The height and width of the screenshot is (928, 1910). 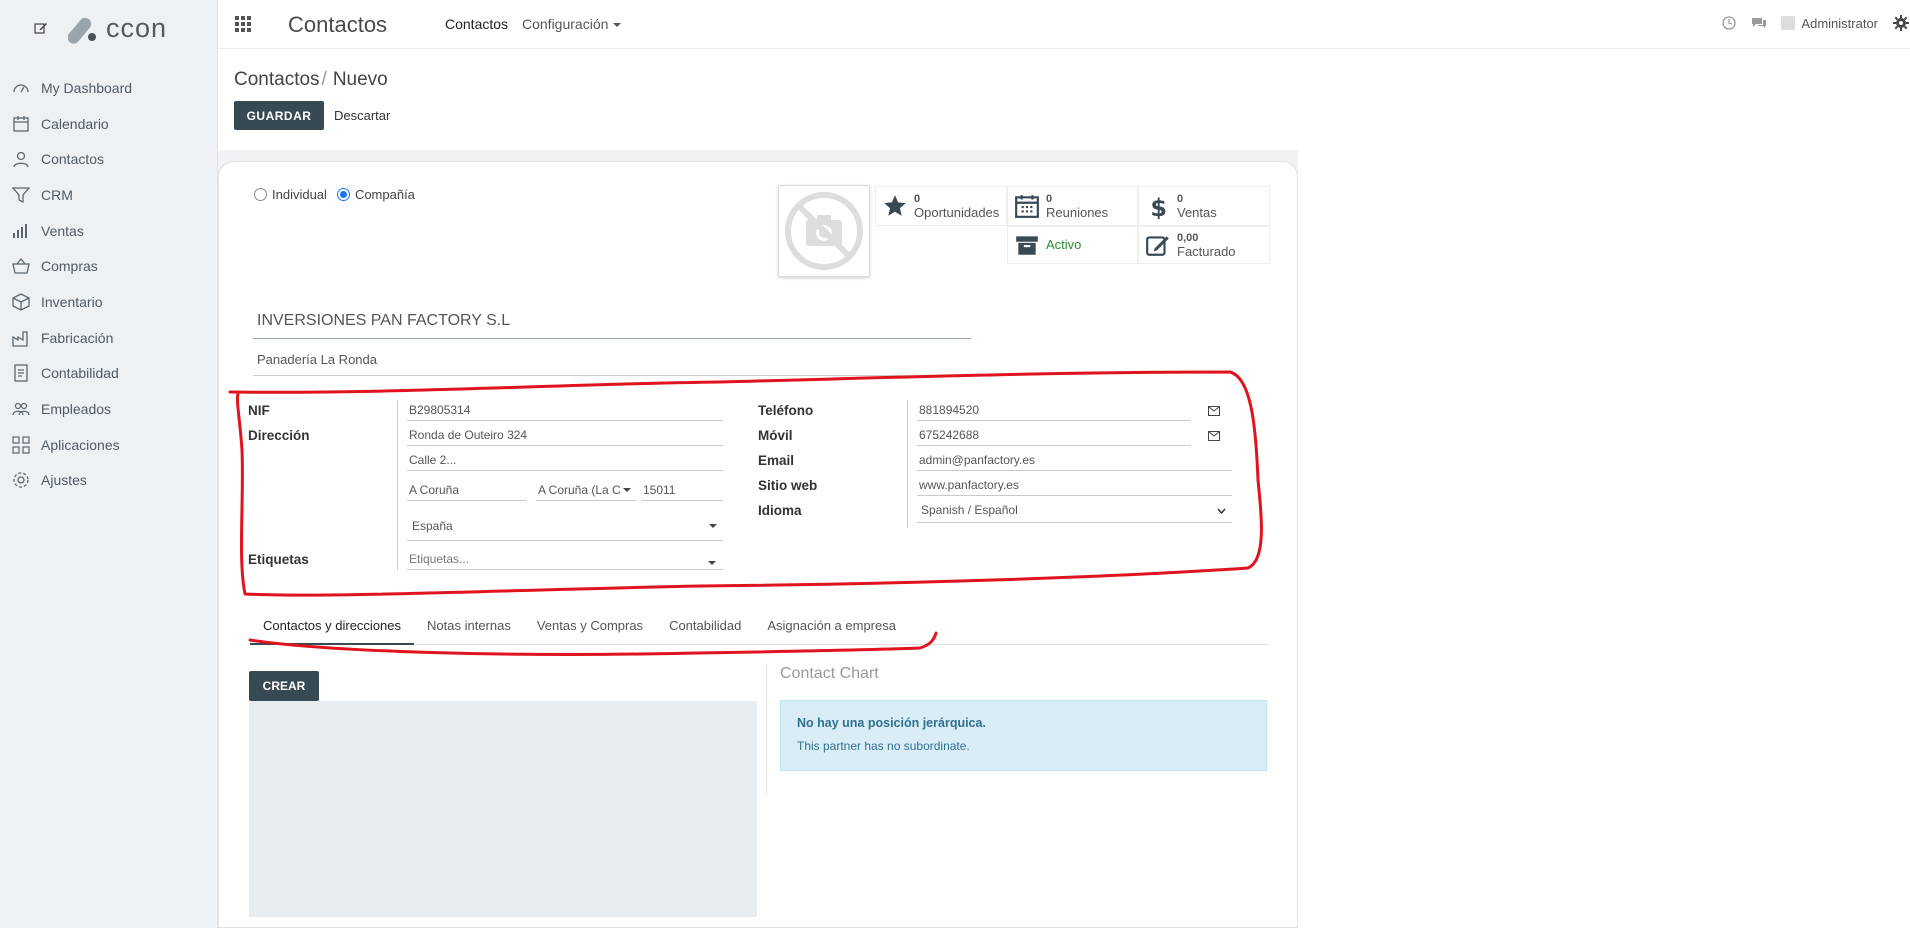 What do you see at coordinates (108, 159) in the screenshot?
I see `sidebar-item-contactos: Contactos` at bounding box center [108, 159].